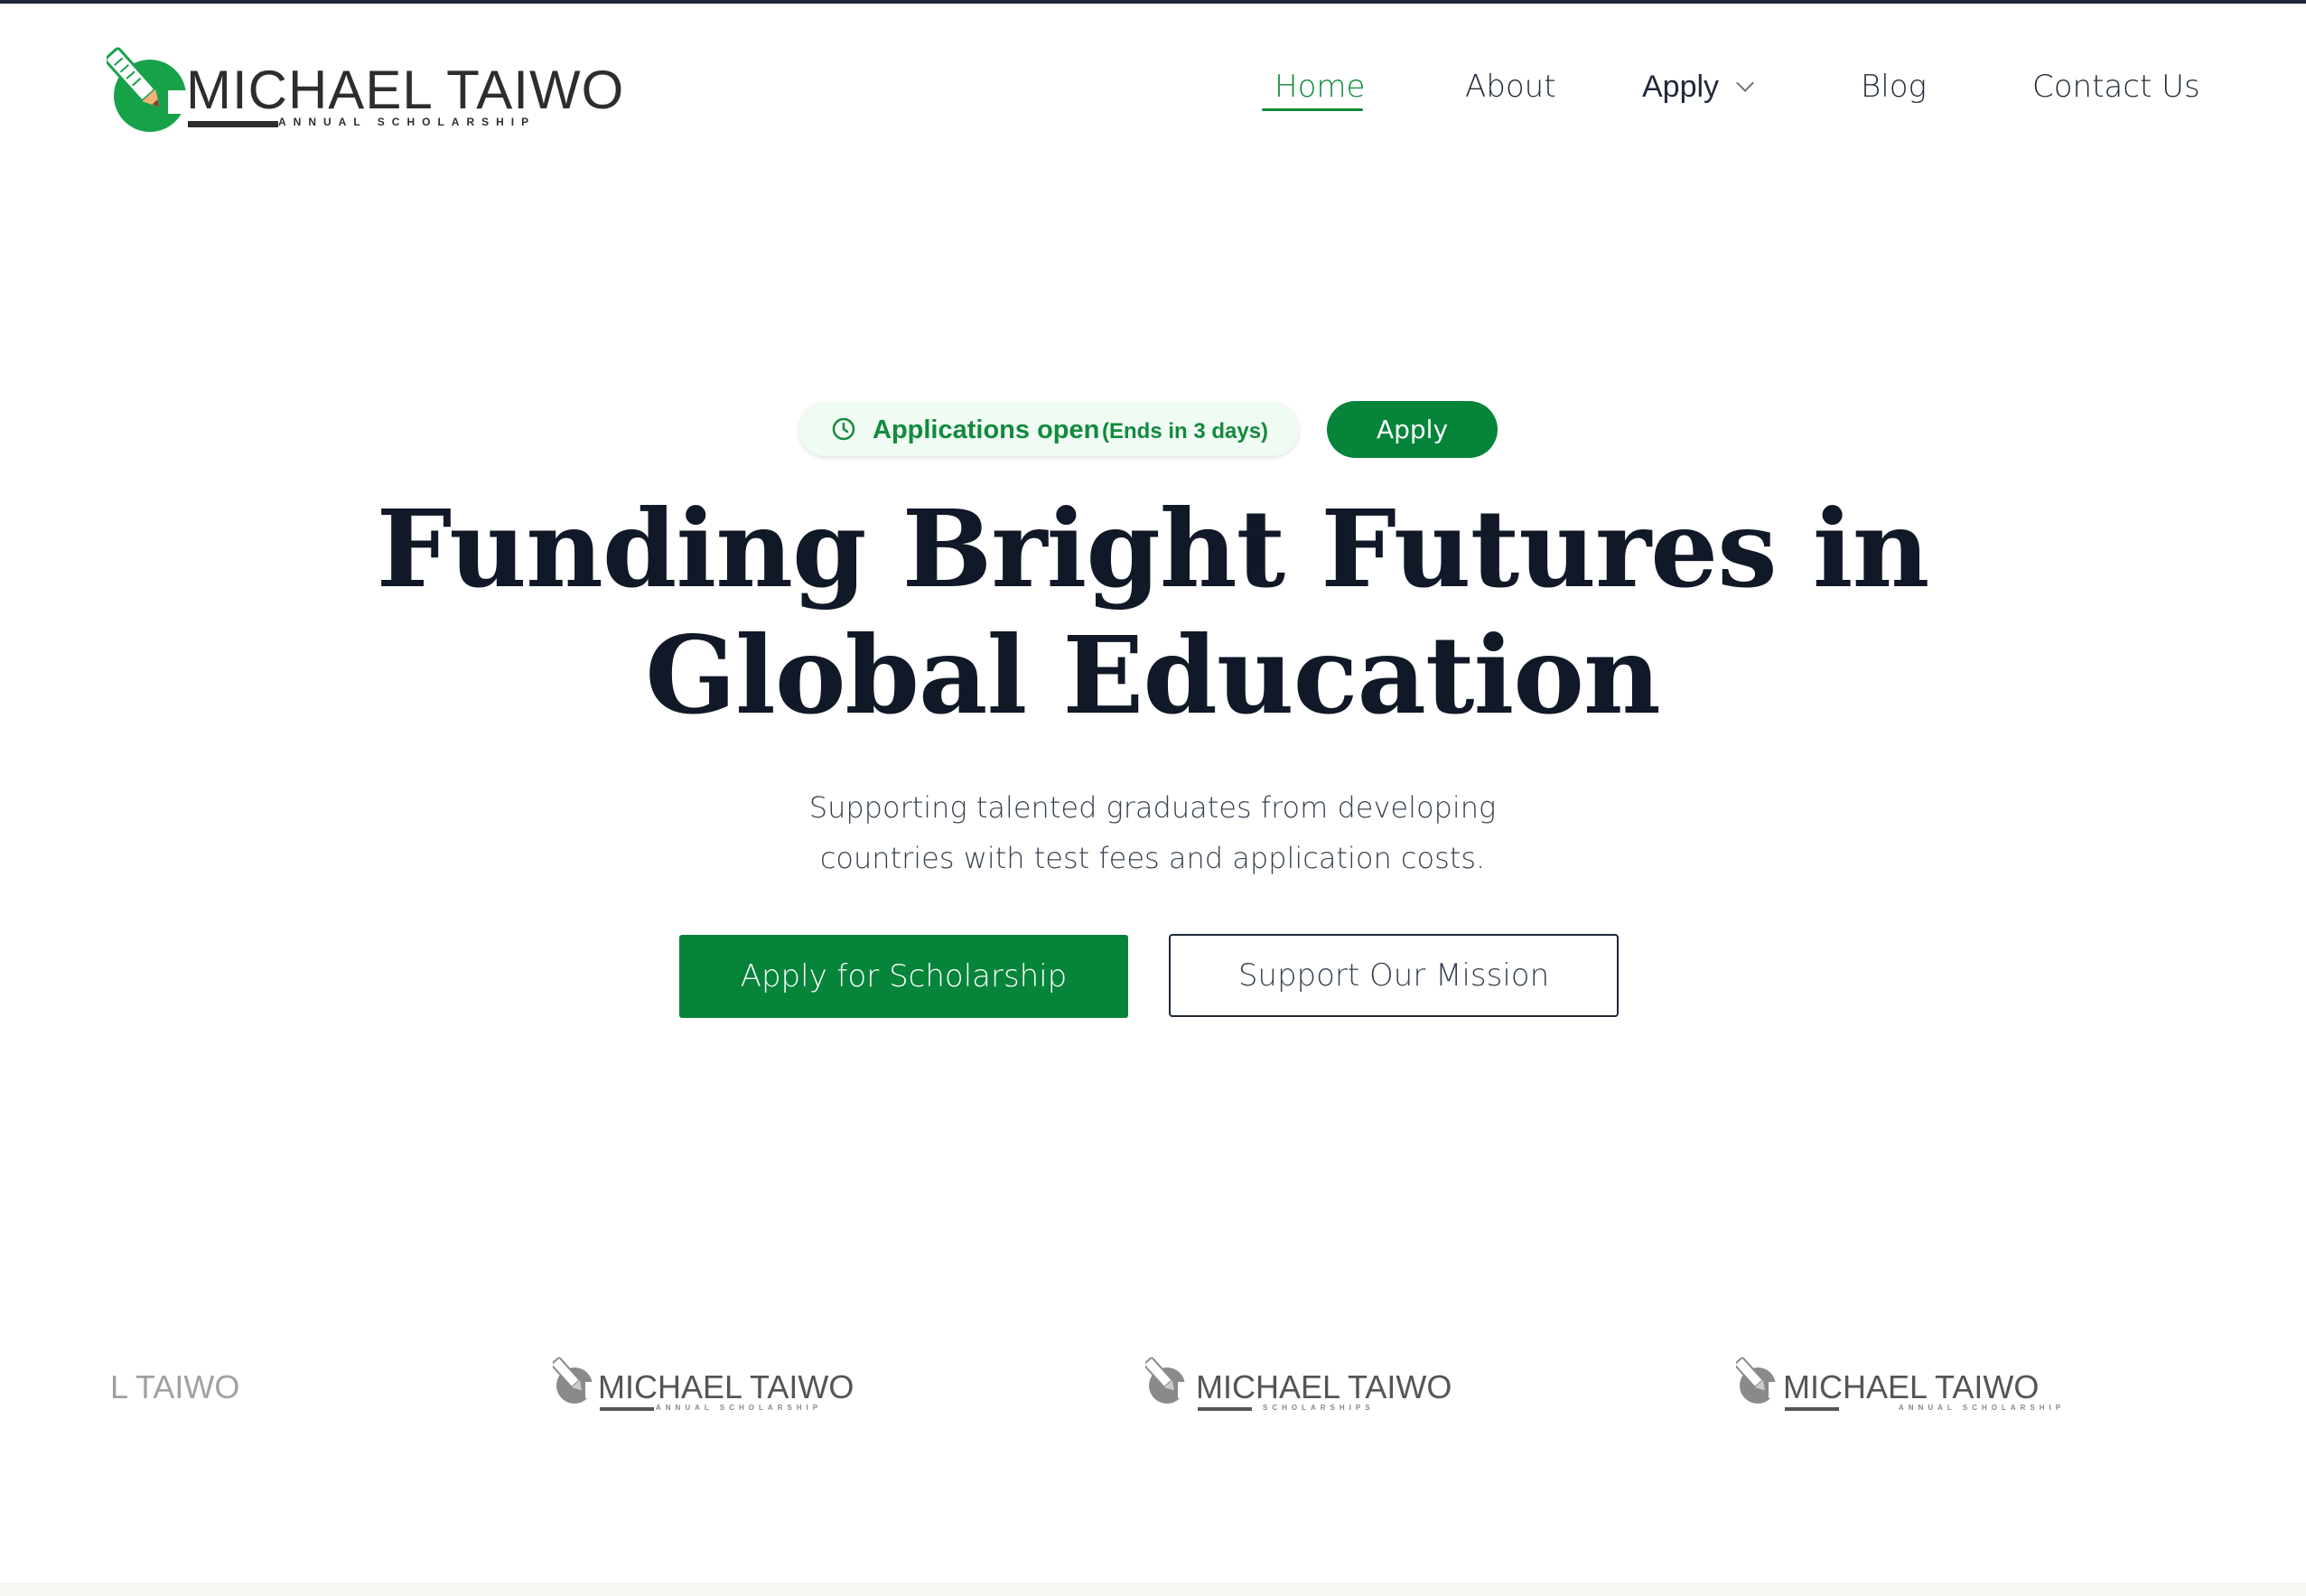  What do you see at coordinates (904, 976) in the screenshot?
I see `apply-for-scholarship-button: Apply for Scholarship` at bounding box center [904, 976].